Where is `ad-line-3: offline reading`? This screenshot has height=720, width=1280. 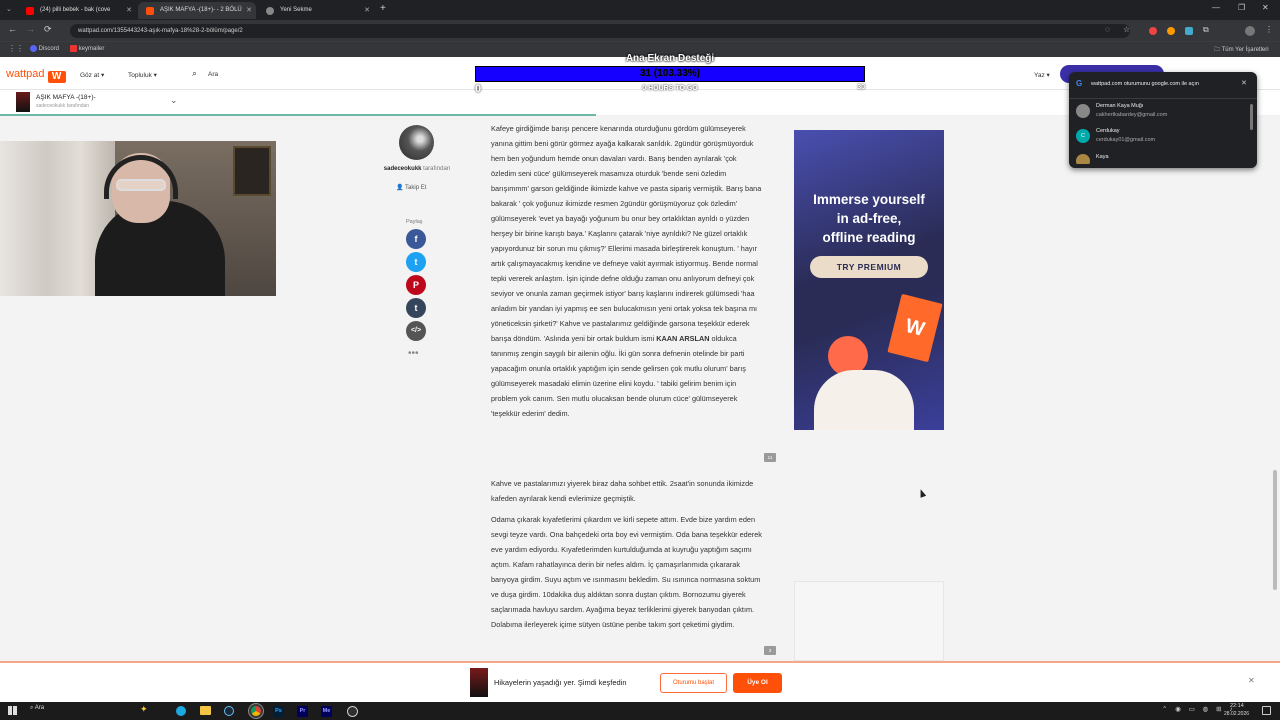 ad-line-3: offline reading is located at coordinates (869, 237).